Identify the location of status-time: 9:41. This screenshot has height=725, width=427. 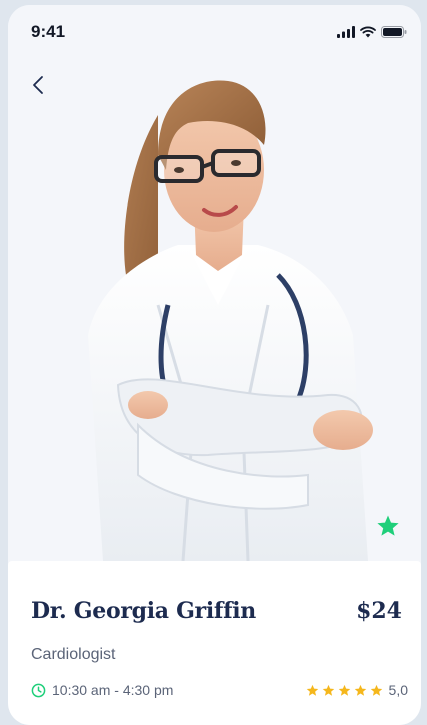
(48, 31).